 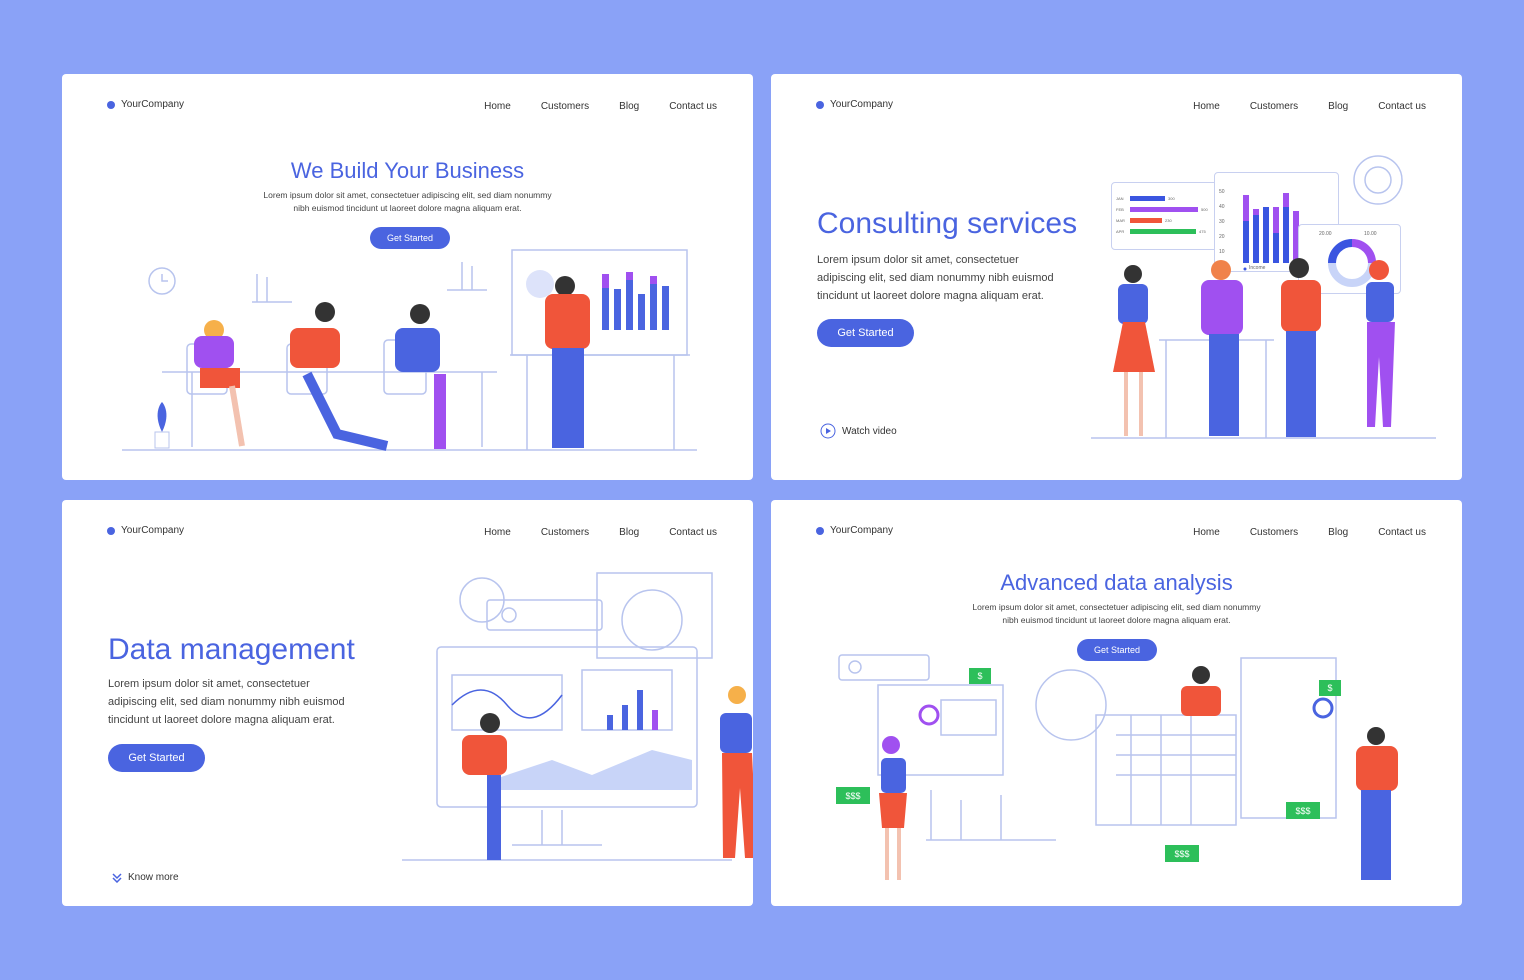 I want to click on hero-title: Data management, so click(x=231, y=649).